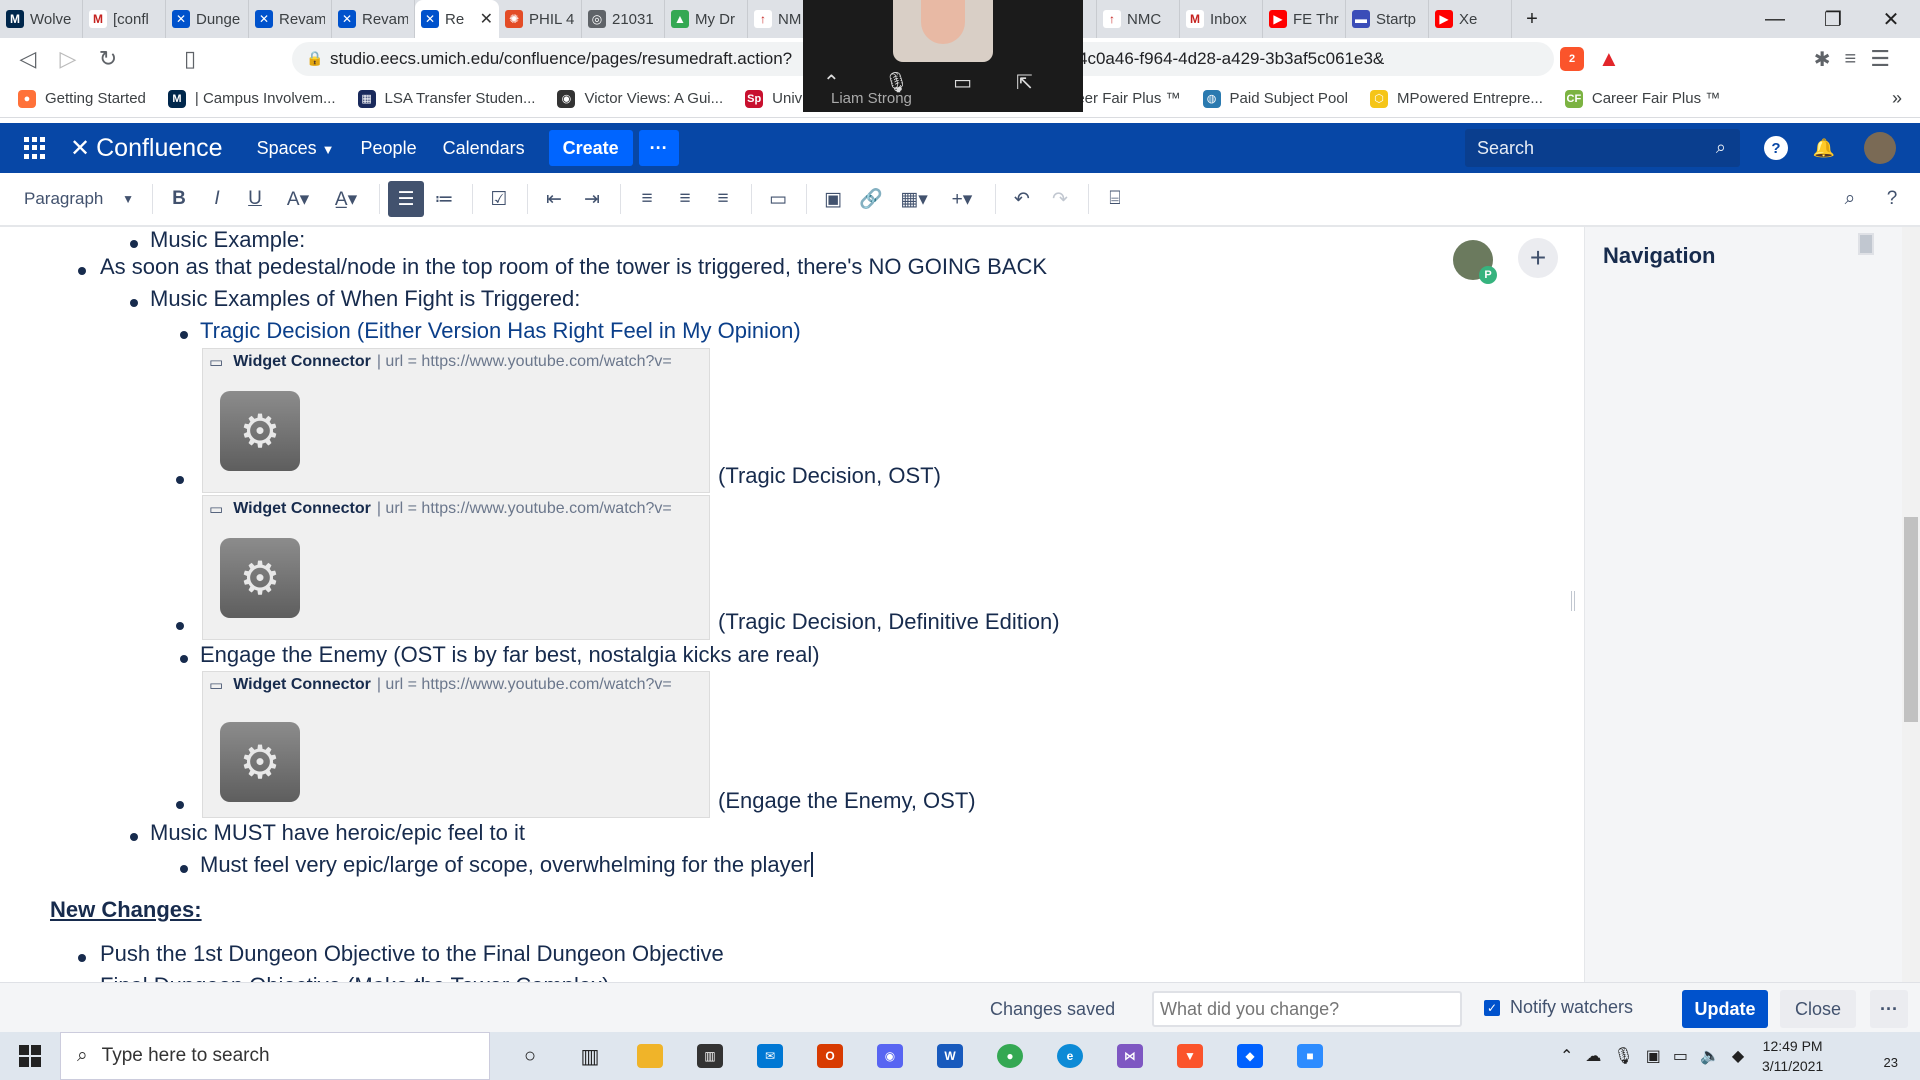 The height and width of the screenshot is (1080, 1920). Describe the element at coordinates (1866, 244) in the screenshot. I see `panel-scroll-handle` at that location.